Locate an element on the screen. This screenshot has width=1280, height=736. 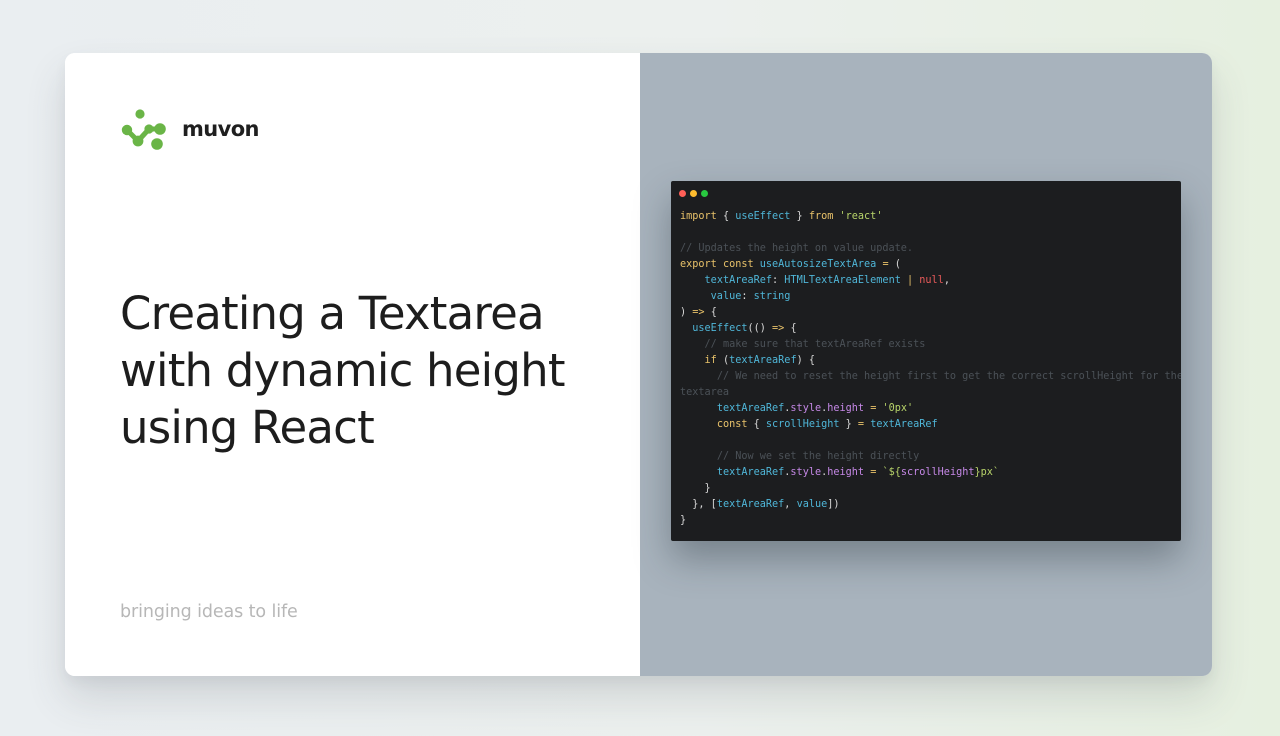
code-line: useEffect(() => { is located at coordinates (930, 329).